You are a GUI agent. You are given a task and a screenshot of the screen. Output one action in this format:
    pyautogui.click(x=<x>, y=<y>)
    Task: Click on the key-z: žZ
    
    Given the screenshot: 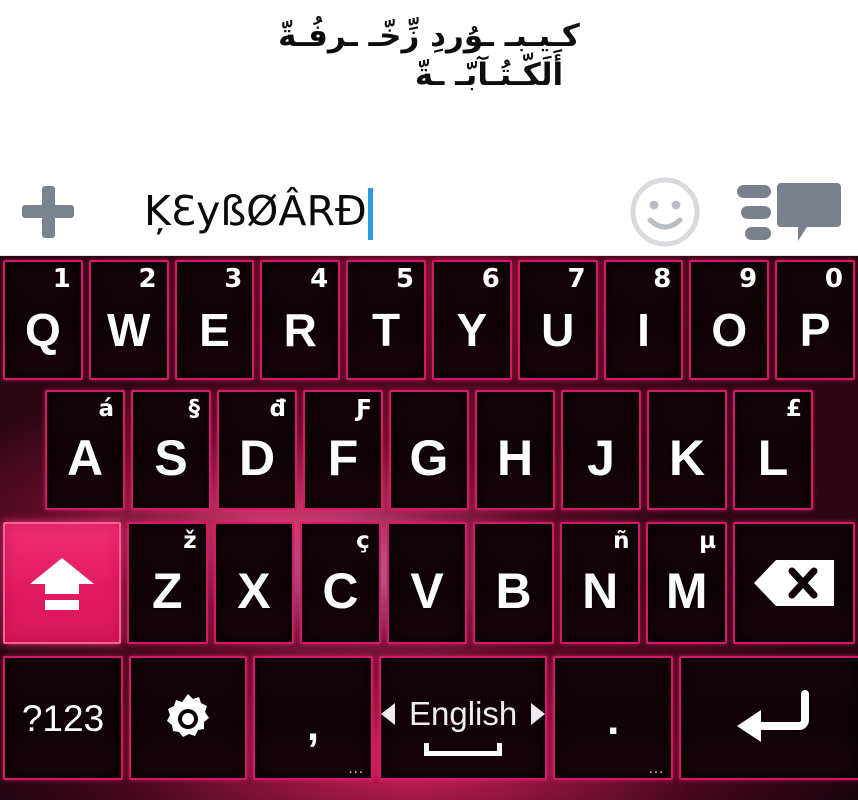 What is the action you would take?
    pyautogui.click(x=167, y=583)
    